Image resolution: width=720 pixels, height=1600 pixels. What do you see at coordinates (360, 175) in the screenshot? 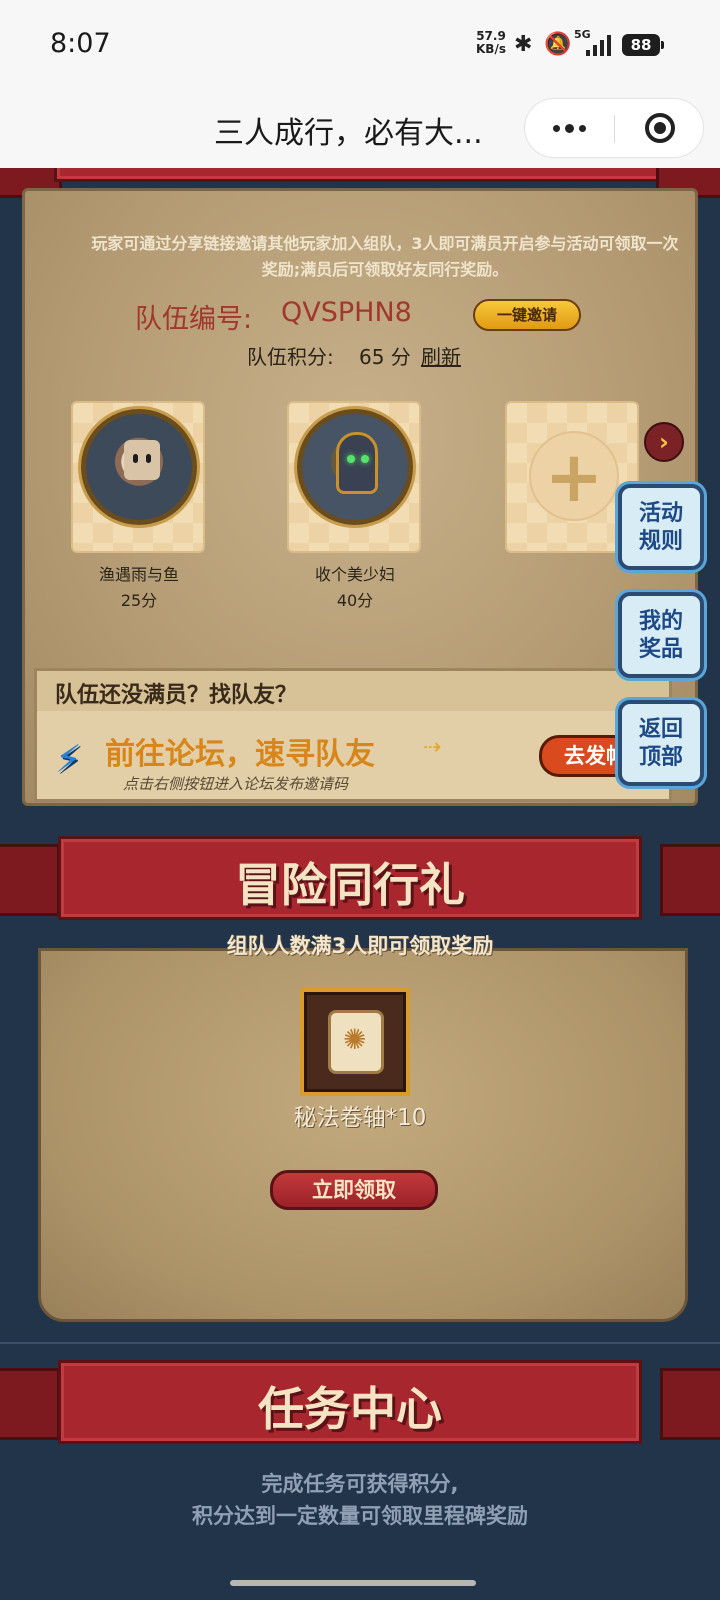
I see `top-ribbon` at bounding box center [360, 175].